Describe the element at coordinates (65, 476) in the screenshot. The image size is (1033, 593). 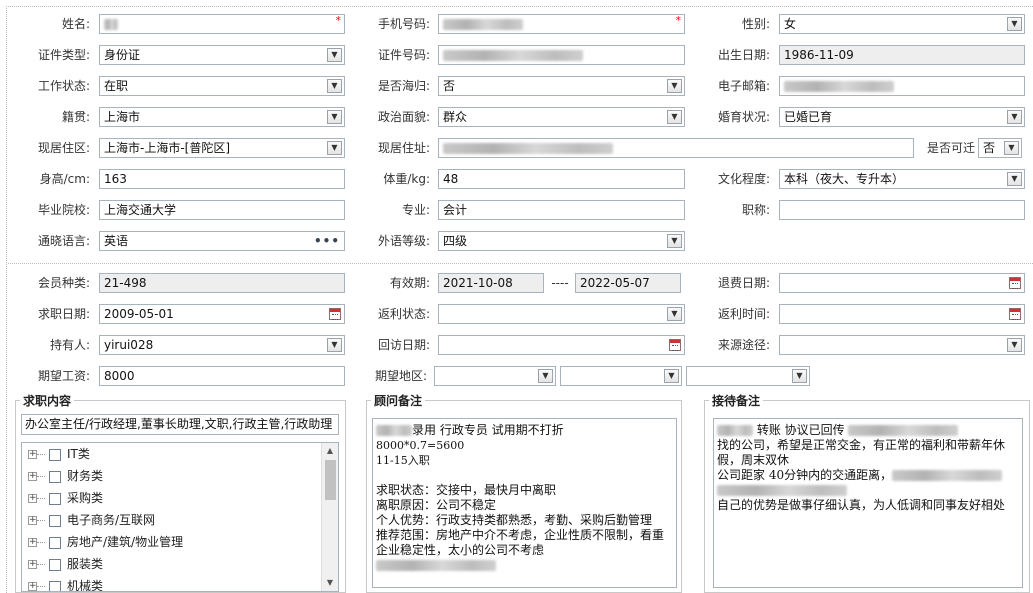
I see `tree-item-finance: + 财务类` at that location.